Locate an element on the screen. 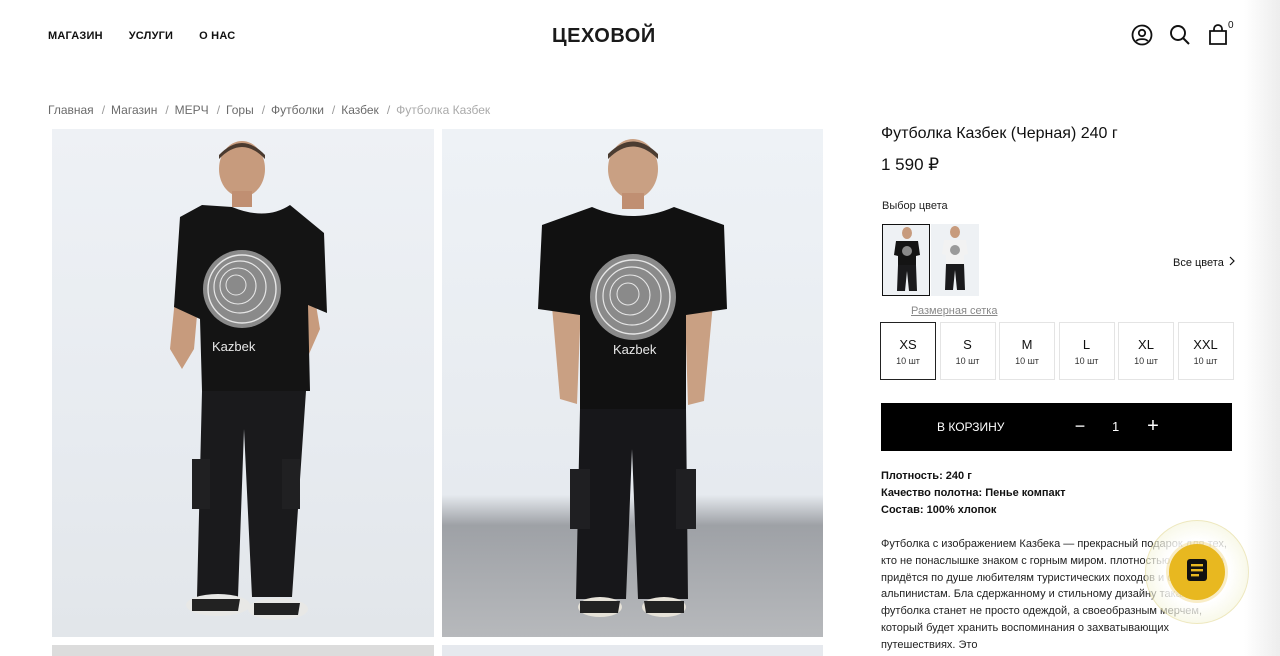 The image size is (1280, 656). cart-icon: 0 is located at coordinates (1220, 34).